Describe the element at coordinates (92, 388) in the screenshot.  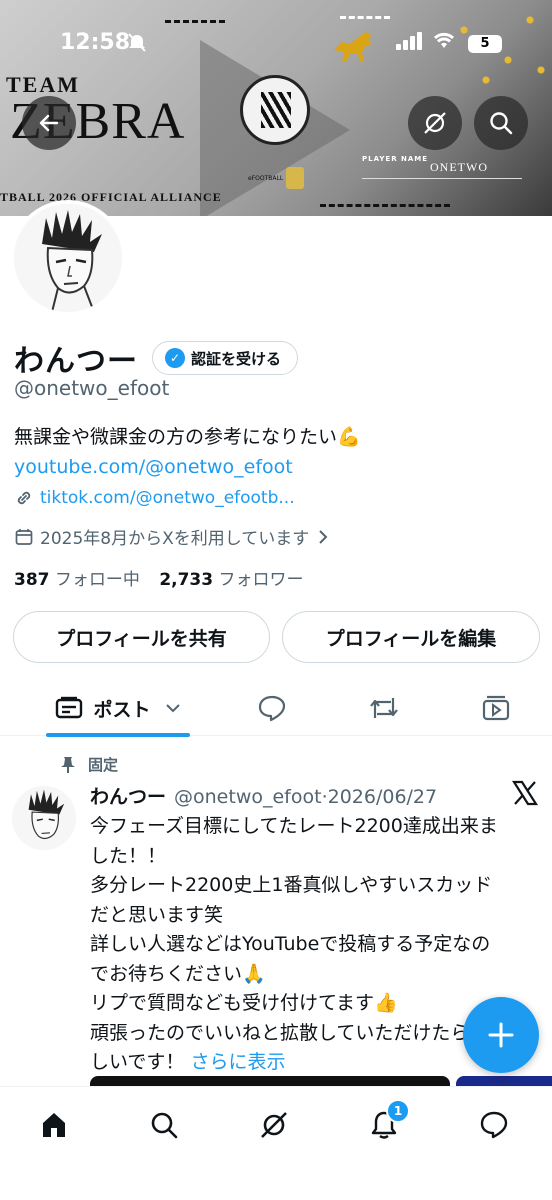
I see `profile-handle: @onetwo_efoot` at that location.